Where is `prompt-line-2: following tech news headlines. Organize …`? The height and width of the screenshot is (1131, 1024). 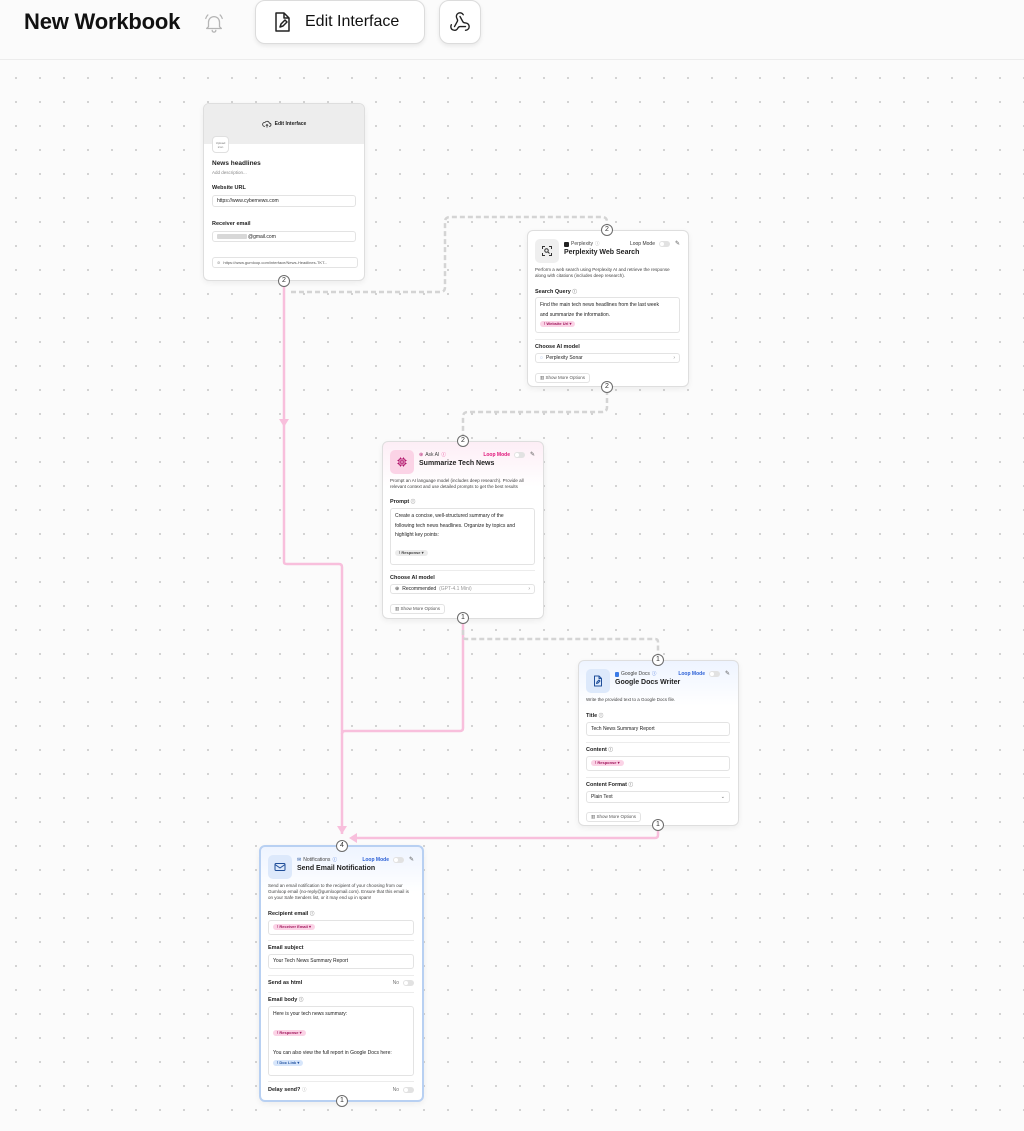
prompt-line-2: following tech news headlines. Organize … is located at coordinates (455, 525).